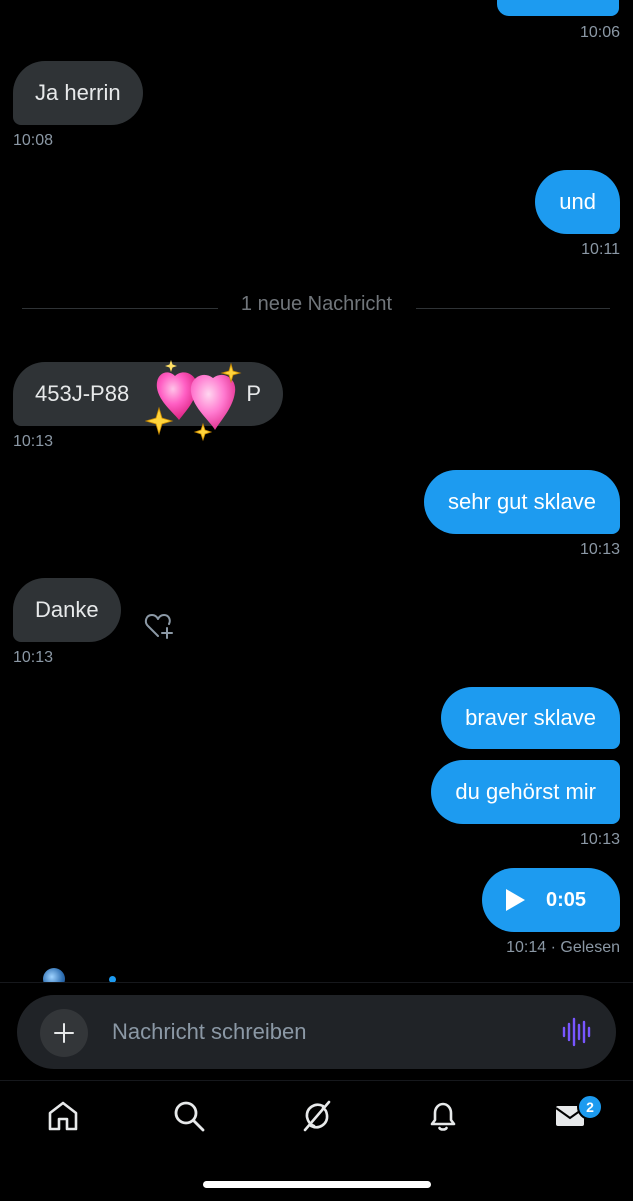 Image resolution: width=633 pixels, height=1201 pixels. I want to click on outgoing-message-bubble: braver sklave, so click(530, 718).